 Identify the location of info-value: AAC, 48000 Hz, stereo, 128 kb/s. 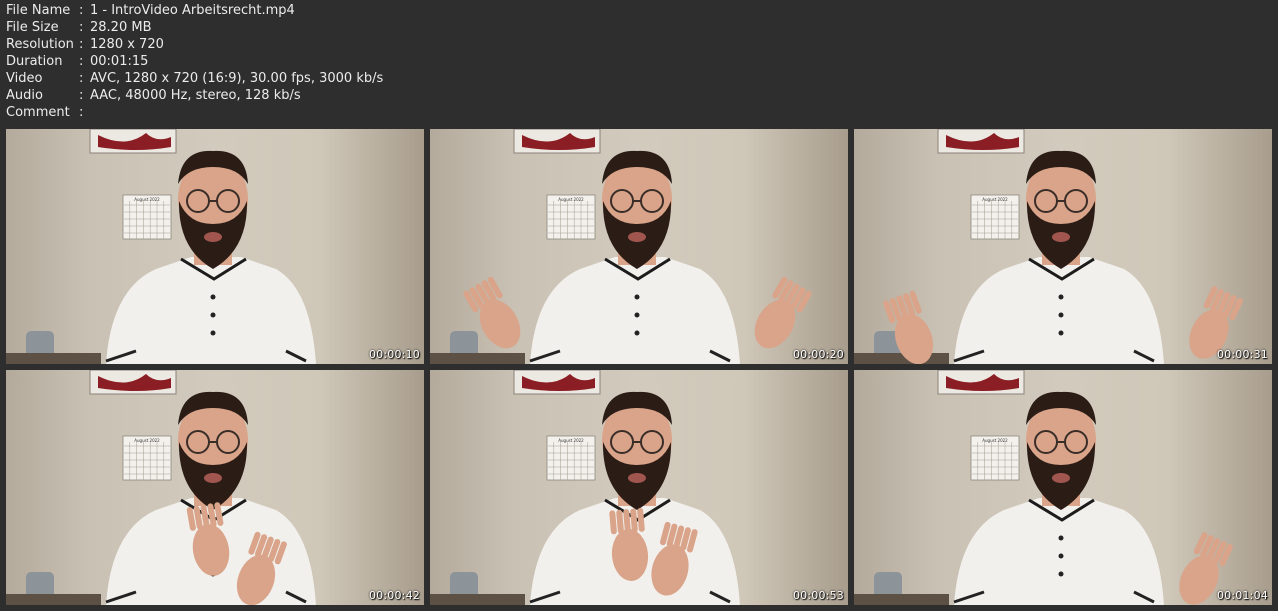
(195, 95).